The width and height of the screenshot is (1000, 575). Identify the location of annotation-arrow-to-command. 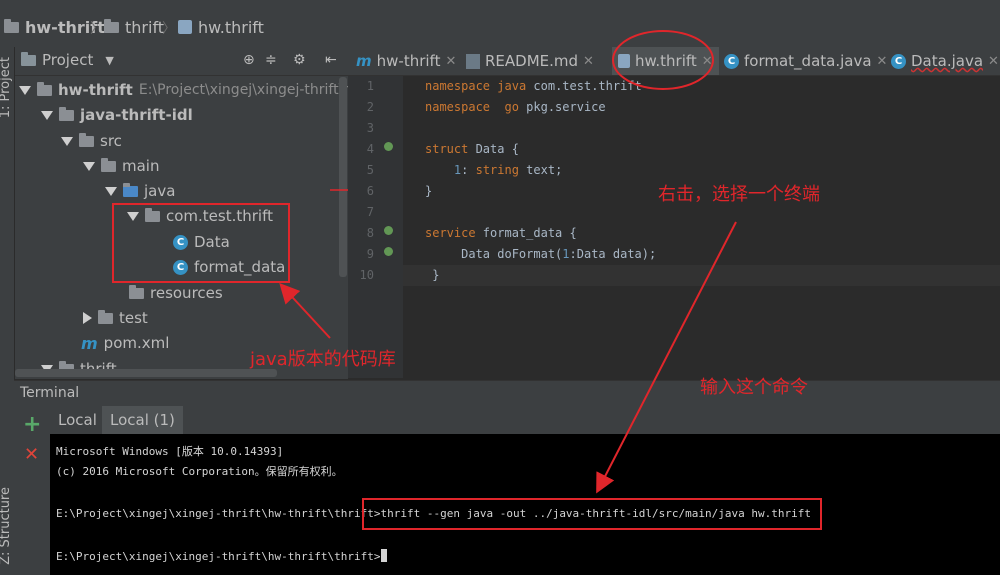
(666, 357).